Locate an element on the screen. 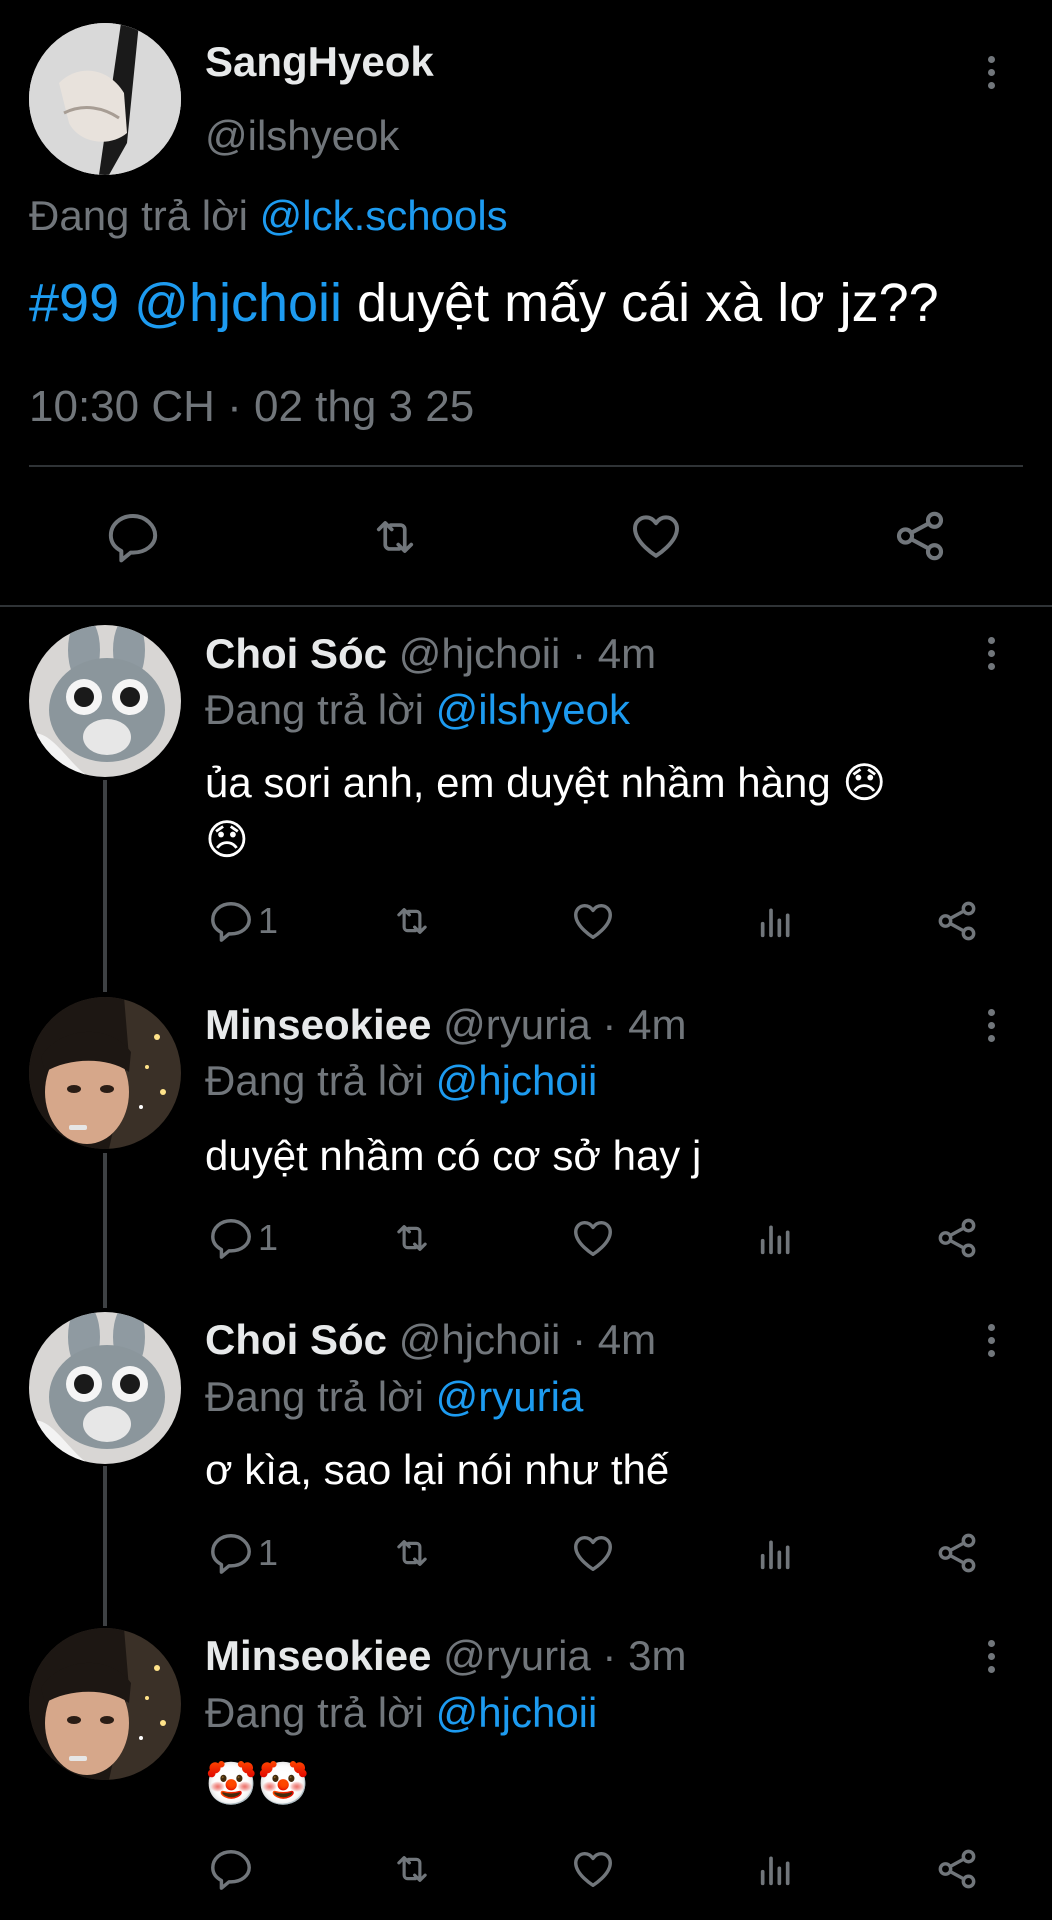 Image resolution: width=1052 pixels, height=1920 pixels. reply-context: Đang trả lời @ryuria is located at coordinates (394, 1397).